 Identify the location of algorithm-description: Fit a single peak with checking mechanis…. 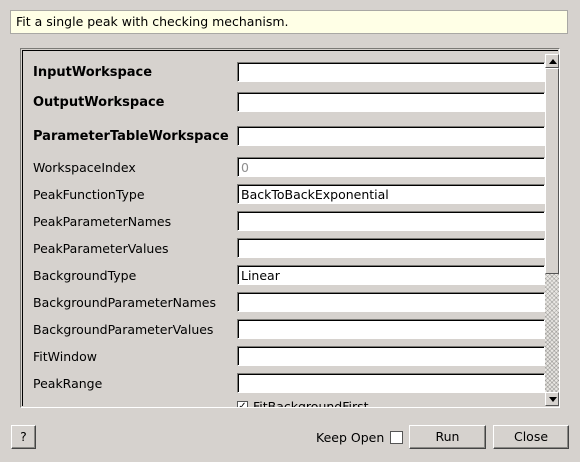
(289, 22).